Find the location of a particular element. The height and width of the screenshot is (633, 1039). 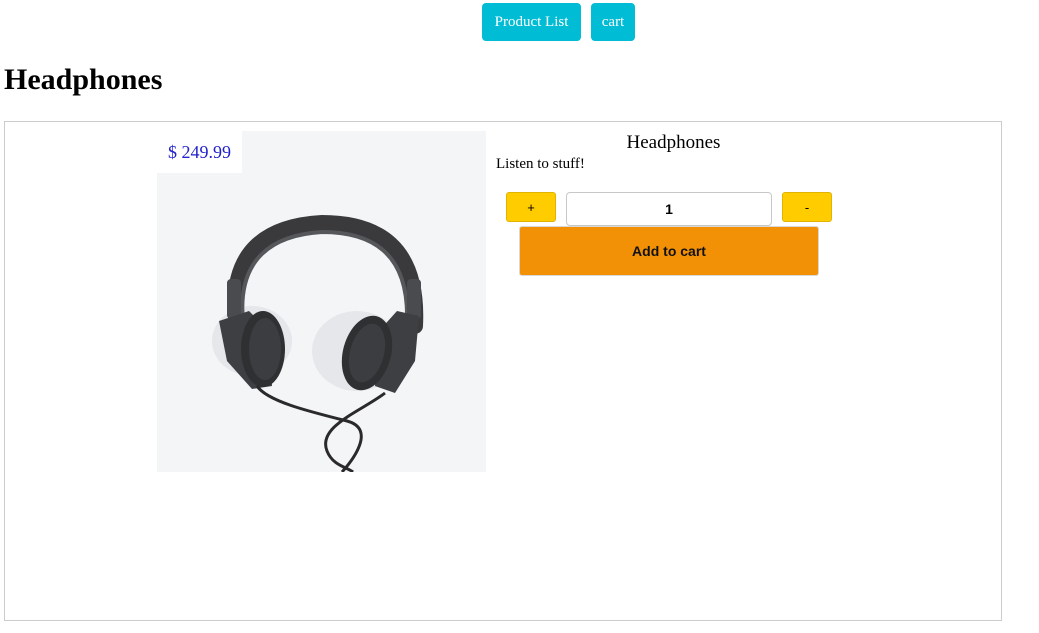

price-tag: $ 249.99 is located at coordinates (199, 152).